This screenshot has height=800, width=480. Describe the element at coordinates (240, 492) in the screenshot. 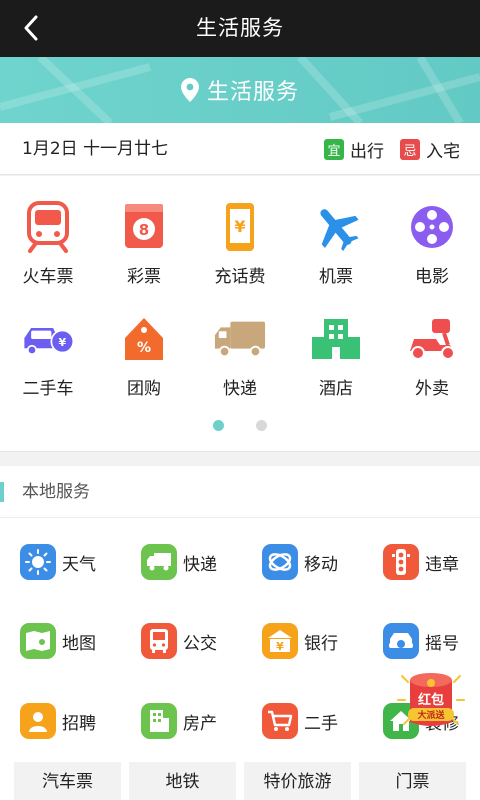

I see `section-header: 本地服务` at that location.